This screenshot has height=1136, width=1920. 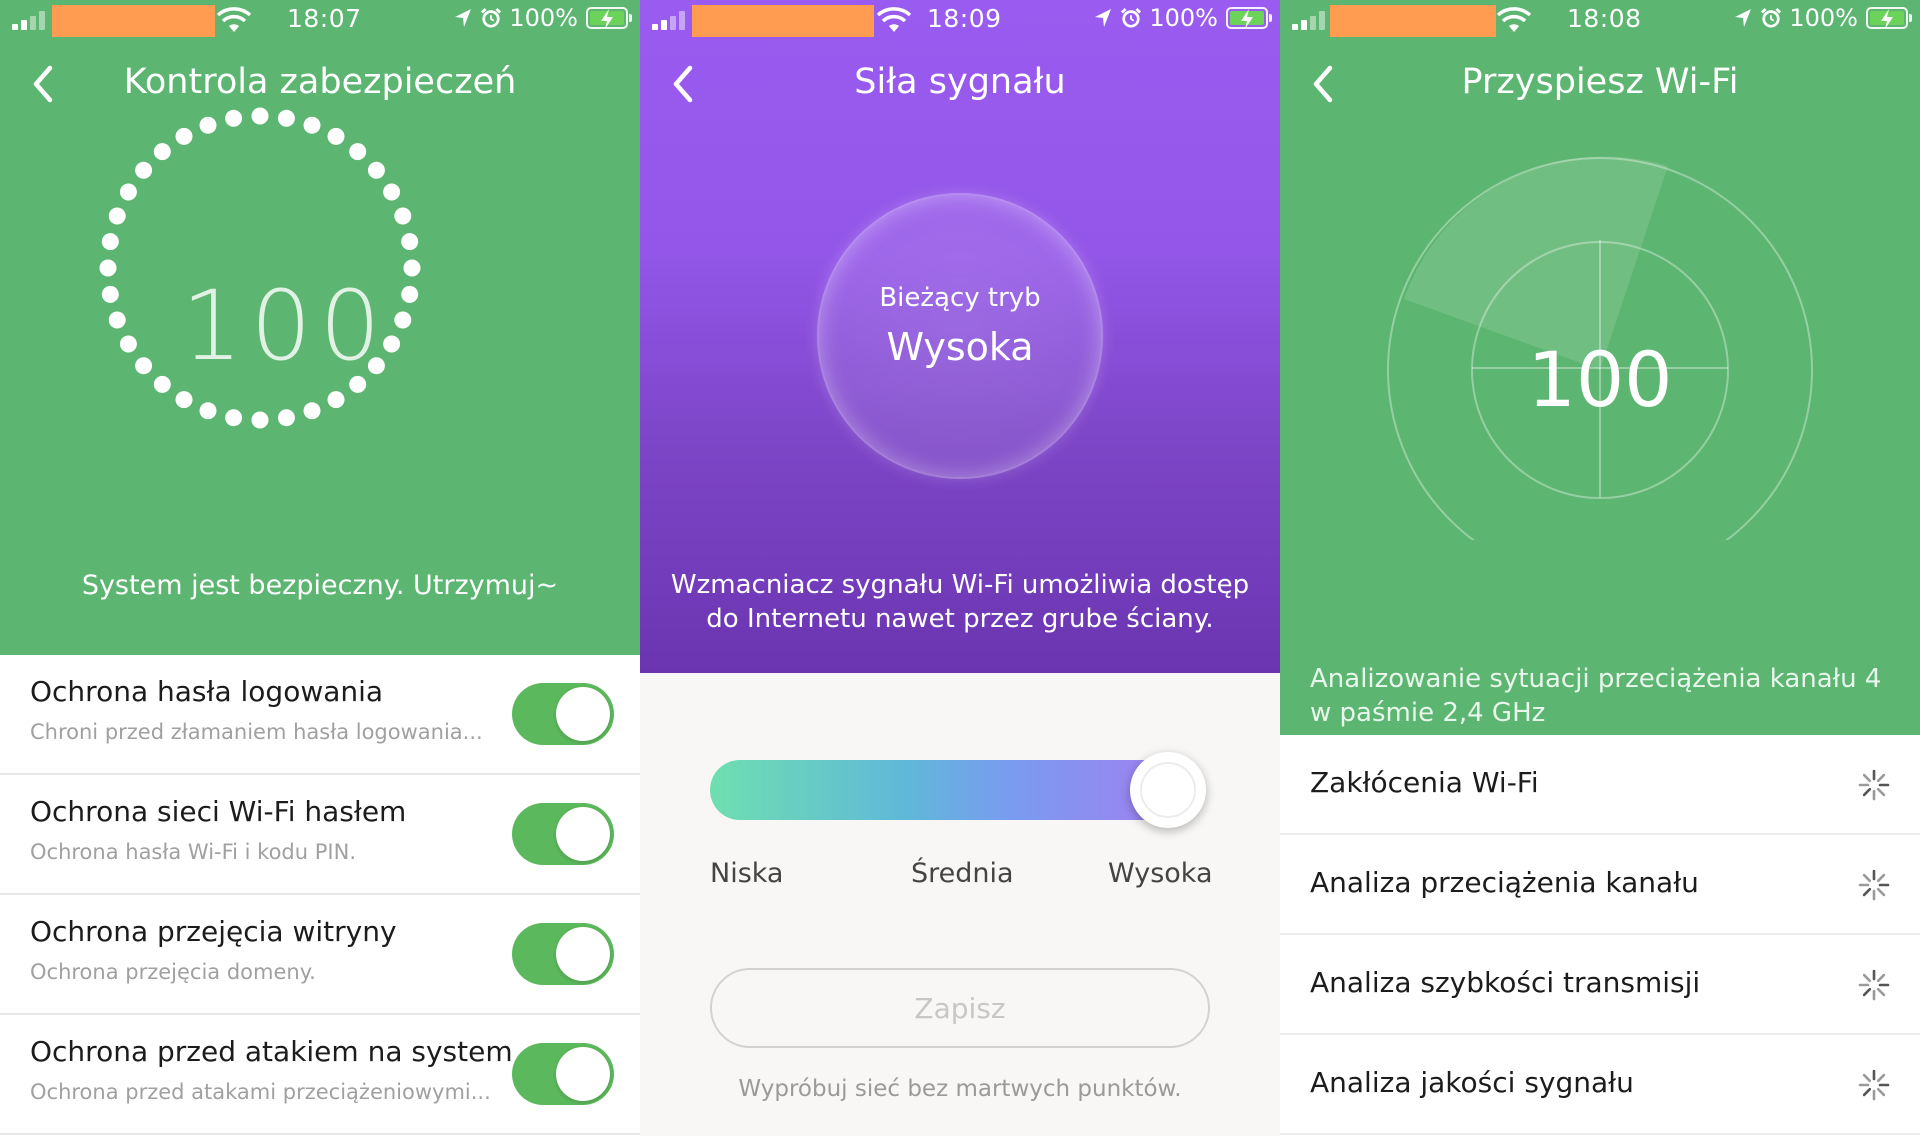 I want to click on list-item: Zakłócenia Wi-Fi, so click(x=1600, y=785).